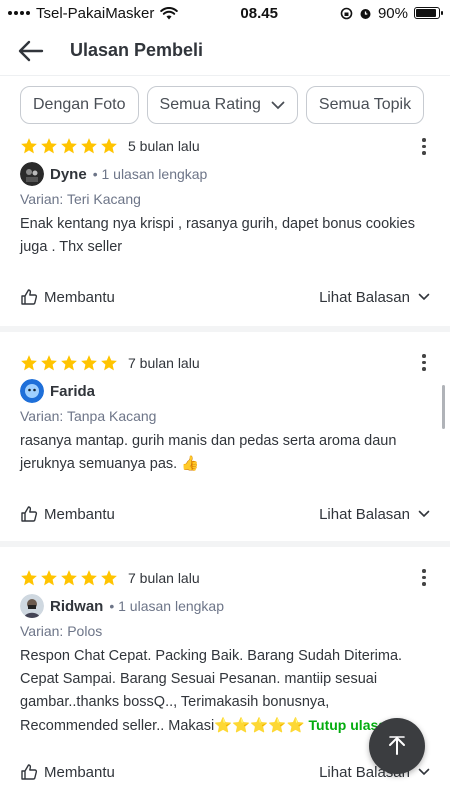 The width and height of the screenshot is (450, 800). What do you see at coordinates (164, 146) in the screenshot?
I see `review-time: 5 bulan lalu` at bounding box center [164, 146].